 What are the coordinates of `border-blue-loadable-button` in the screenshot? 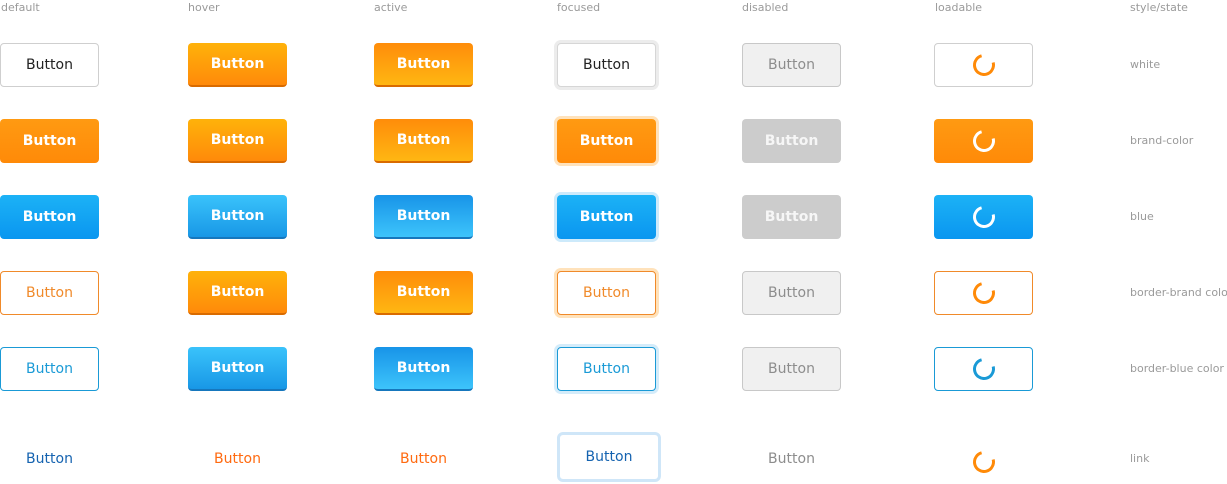 It's located at (983, 369).